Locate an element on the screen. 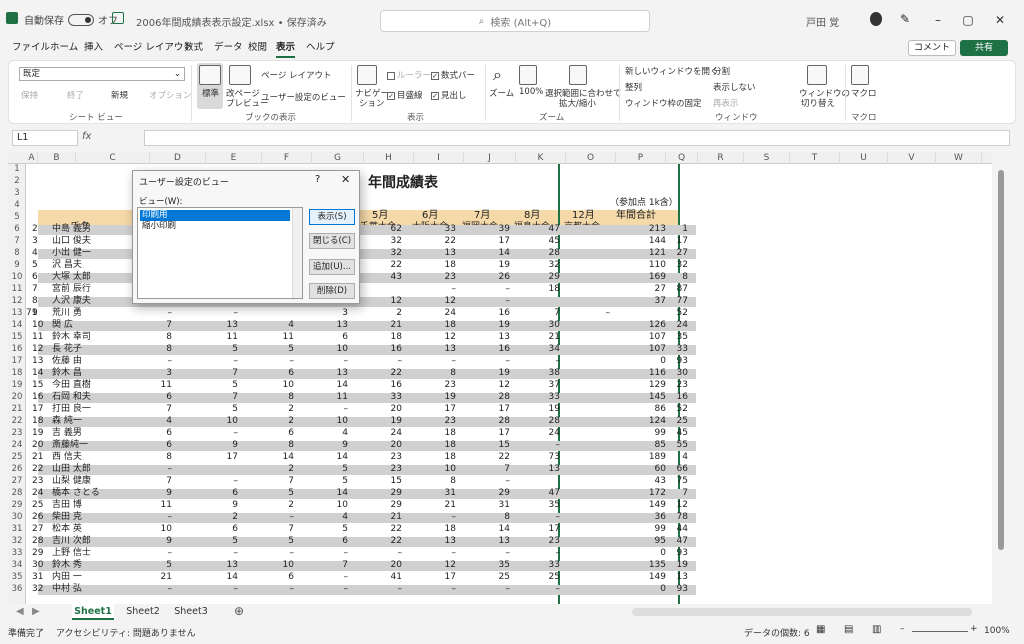 The width and height of the screenshot is (1024, 644). row-header: 30 is located at coordinates (17, 517).